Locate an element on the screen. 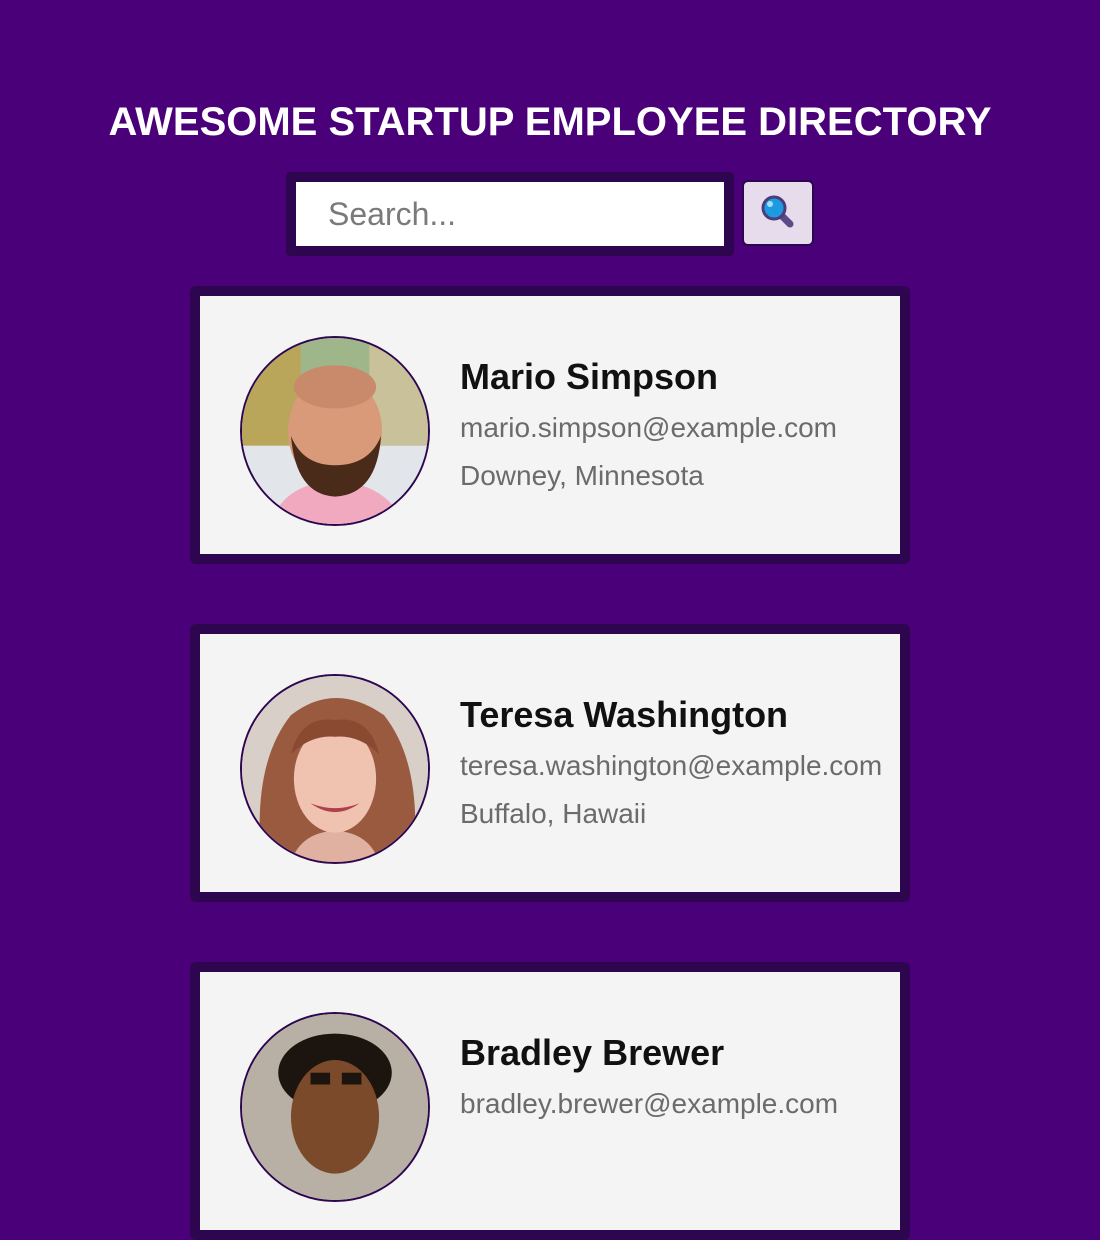 This screenshot has height=1240, width=1100. employee-email: bradley.brewer@example.com is located at coordinates (649, 1103).